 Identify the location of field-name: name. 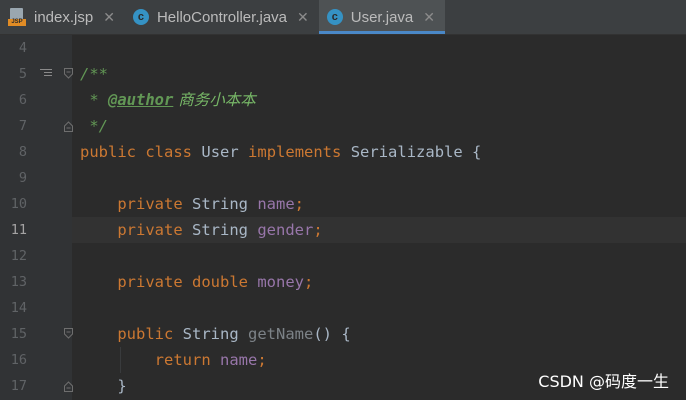
(276, 204).